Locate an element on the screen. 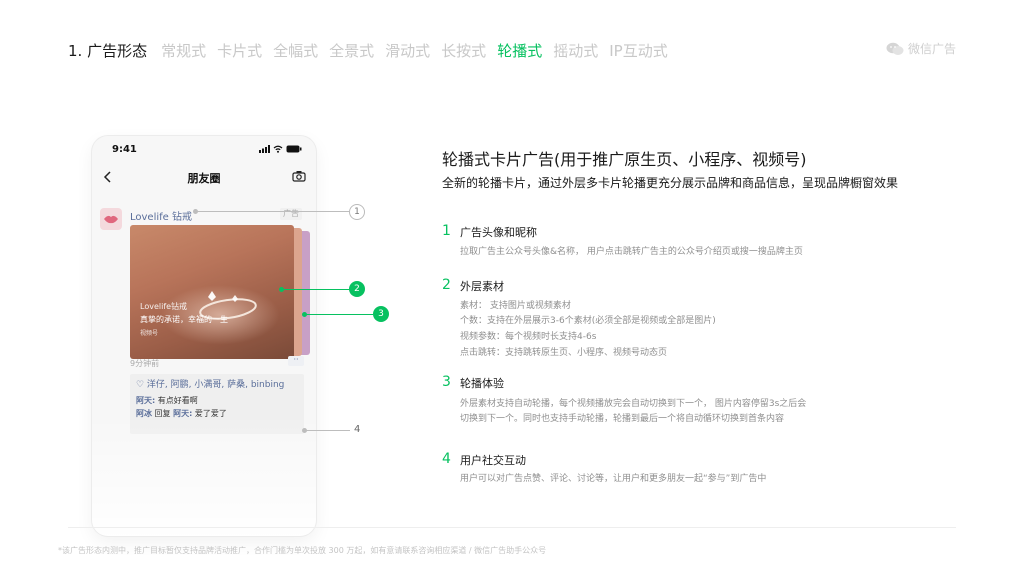 The image size is (1024, 576). wechat-ads-logo: 微信广告 is located at coordinates (921, 48).